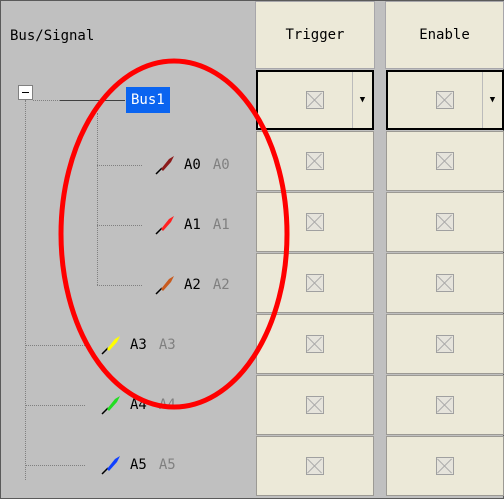  Describe the element at coordinates (167, 465) in the screenshot. I see `signal-alias: A5` at that location.